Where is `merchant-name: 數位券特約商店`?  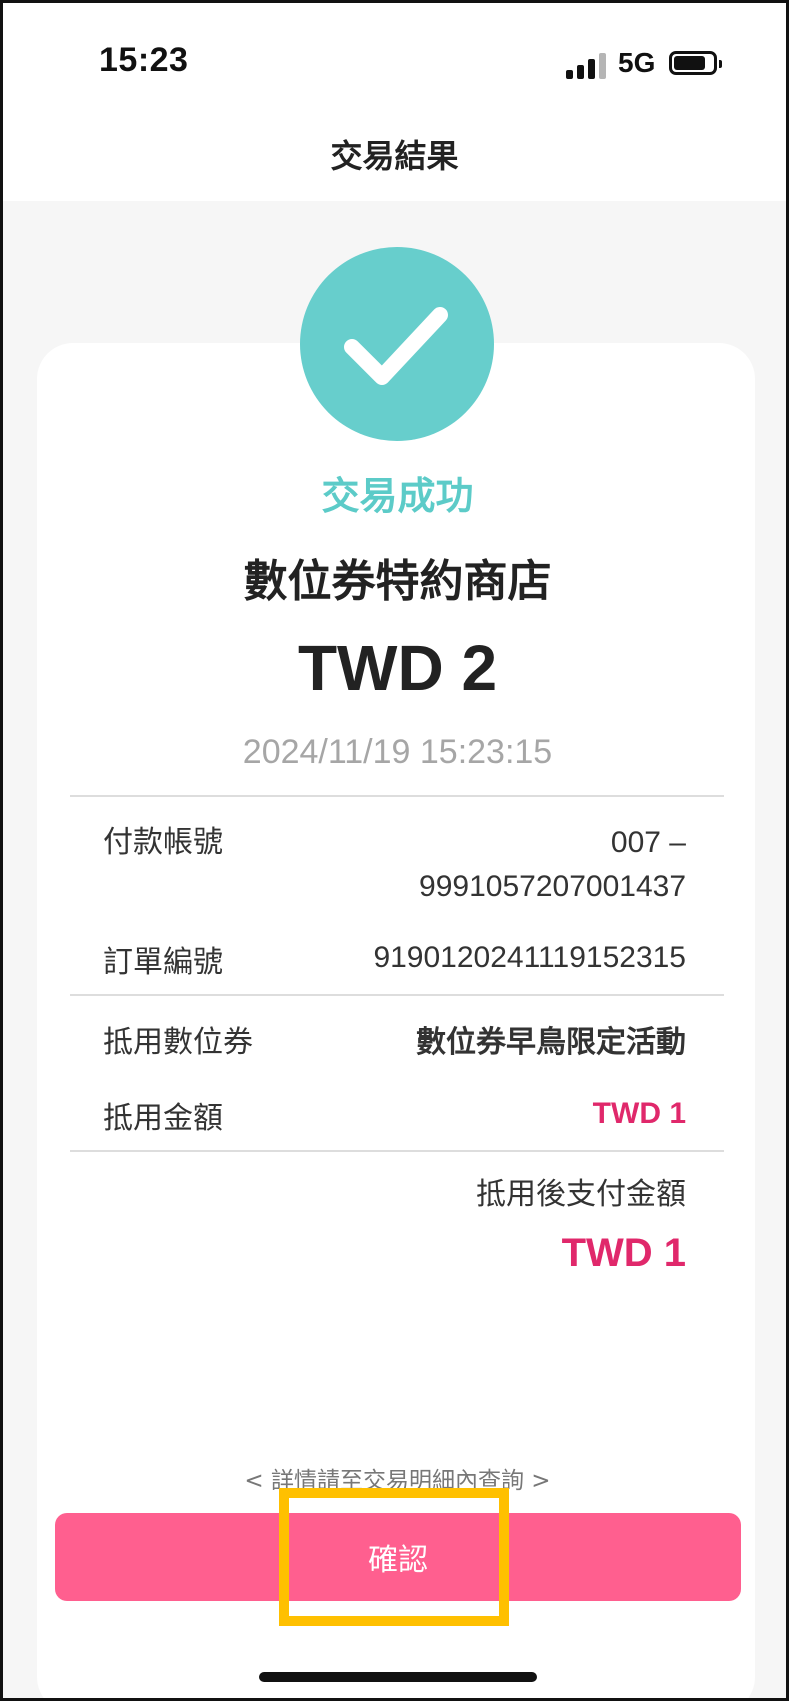
merchant-name: 數位券特約商店 is located at coordinates (397, 581).